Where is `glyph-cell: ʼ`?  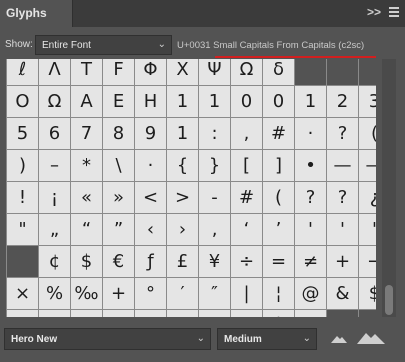
glyph-cell: ʼ is located at coordinates (214, 313).